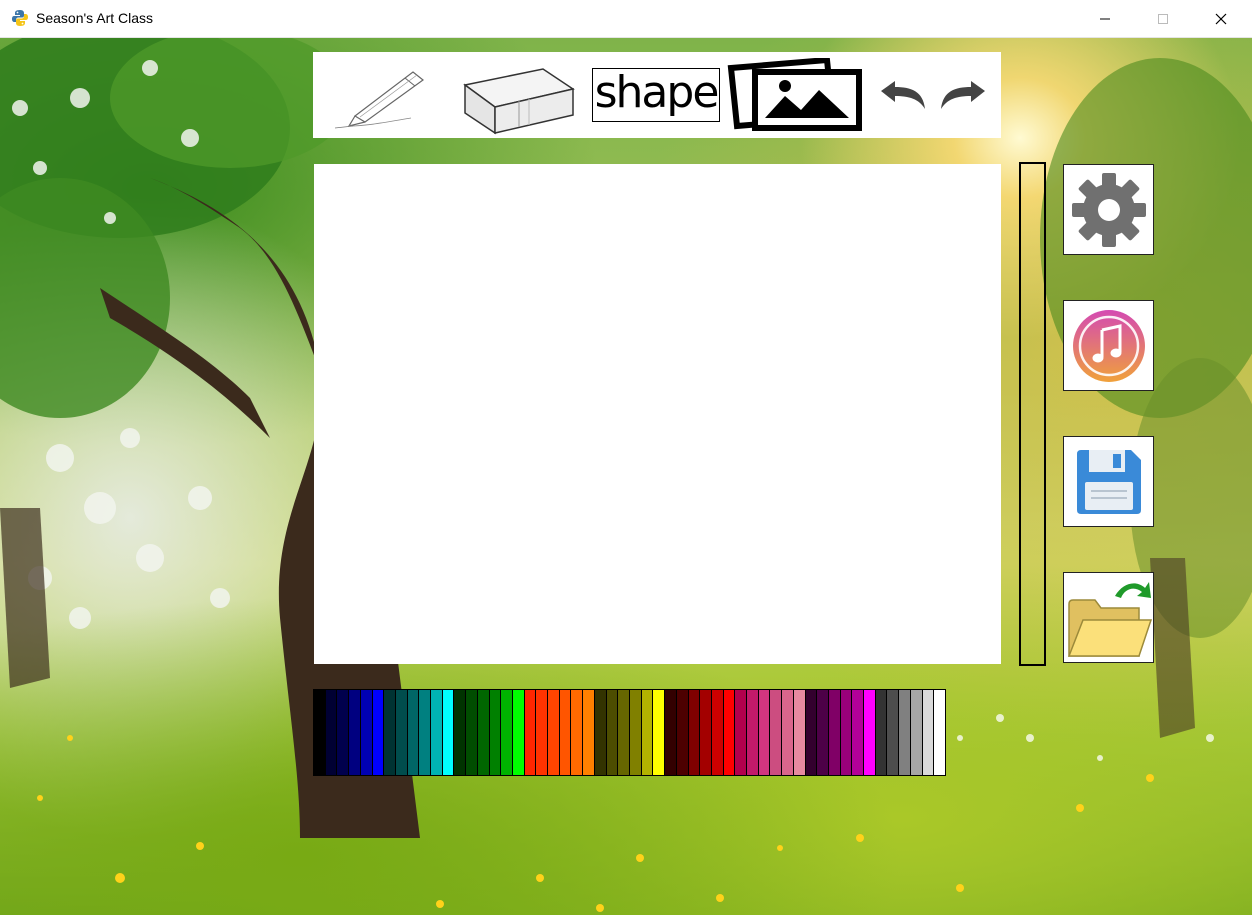  I want to click on tool-bar: shape, so click(657, 95).